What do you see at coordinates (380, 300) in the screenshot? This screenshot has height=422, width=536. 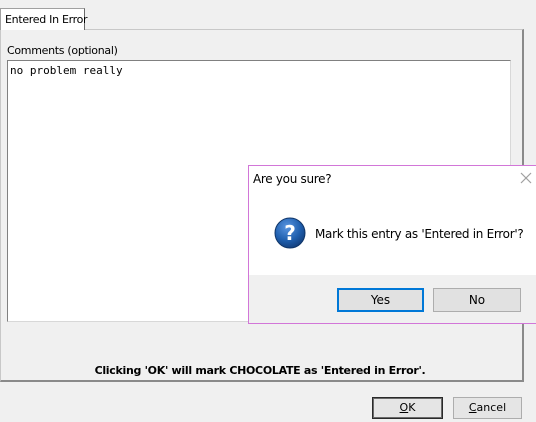 I see `yes-button: Yes` at bounding box center [380, 300].